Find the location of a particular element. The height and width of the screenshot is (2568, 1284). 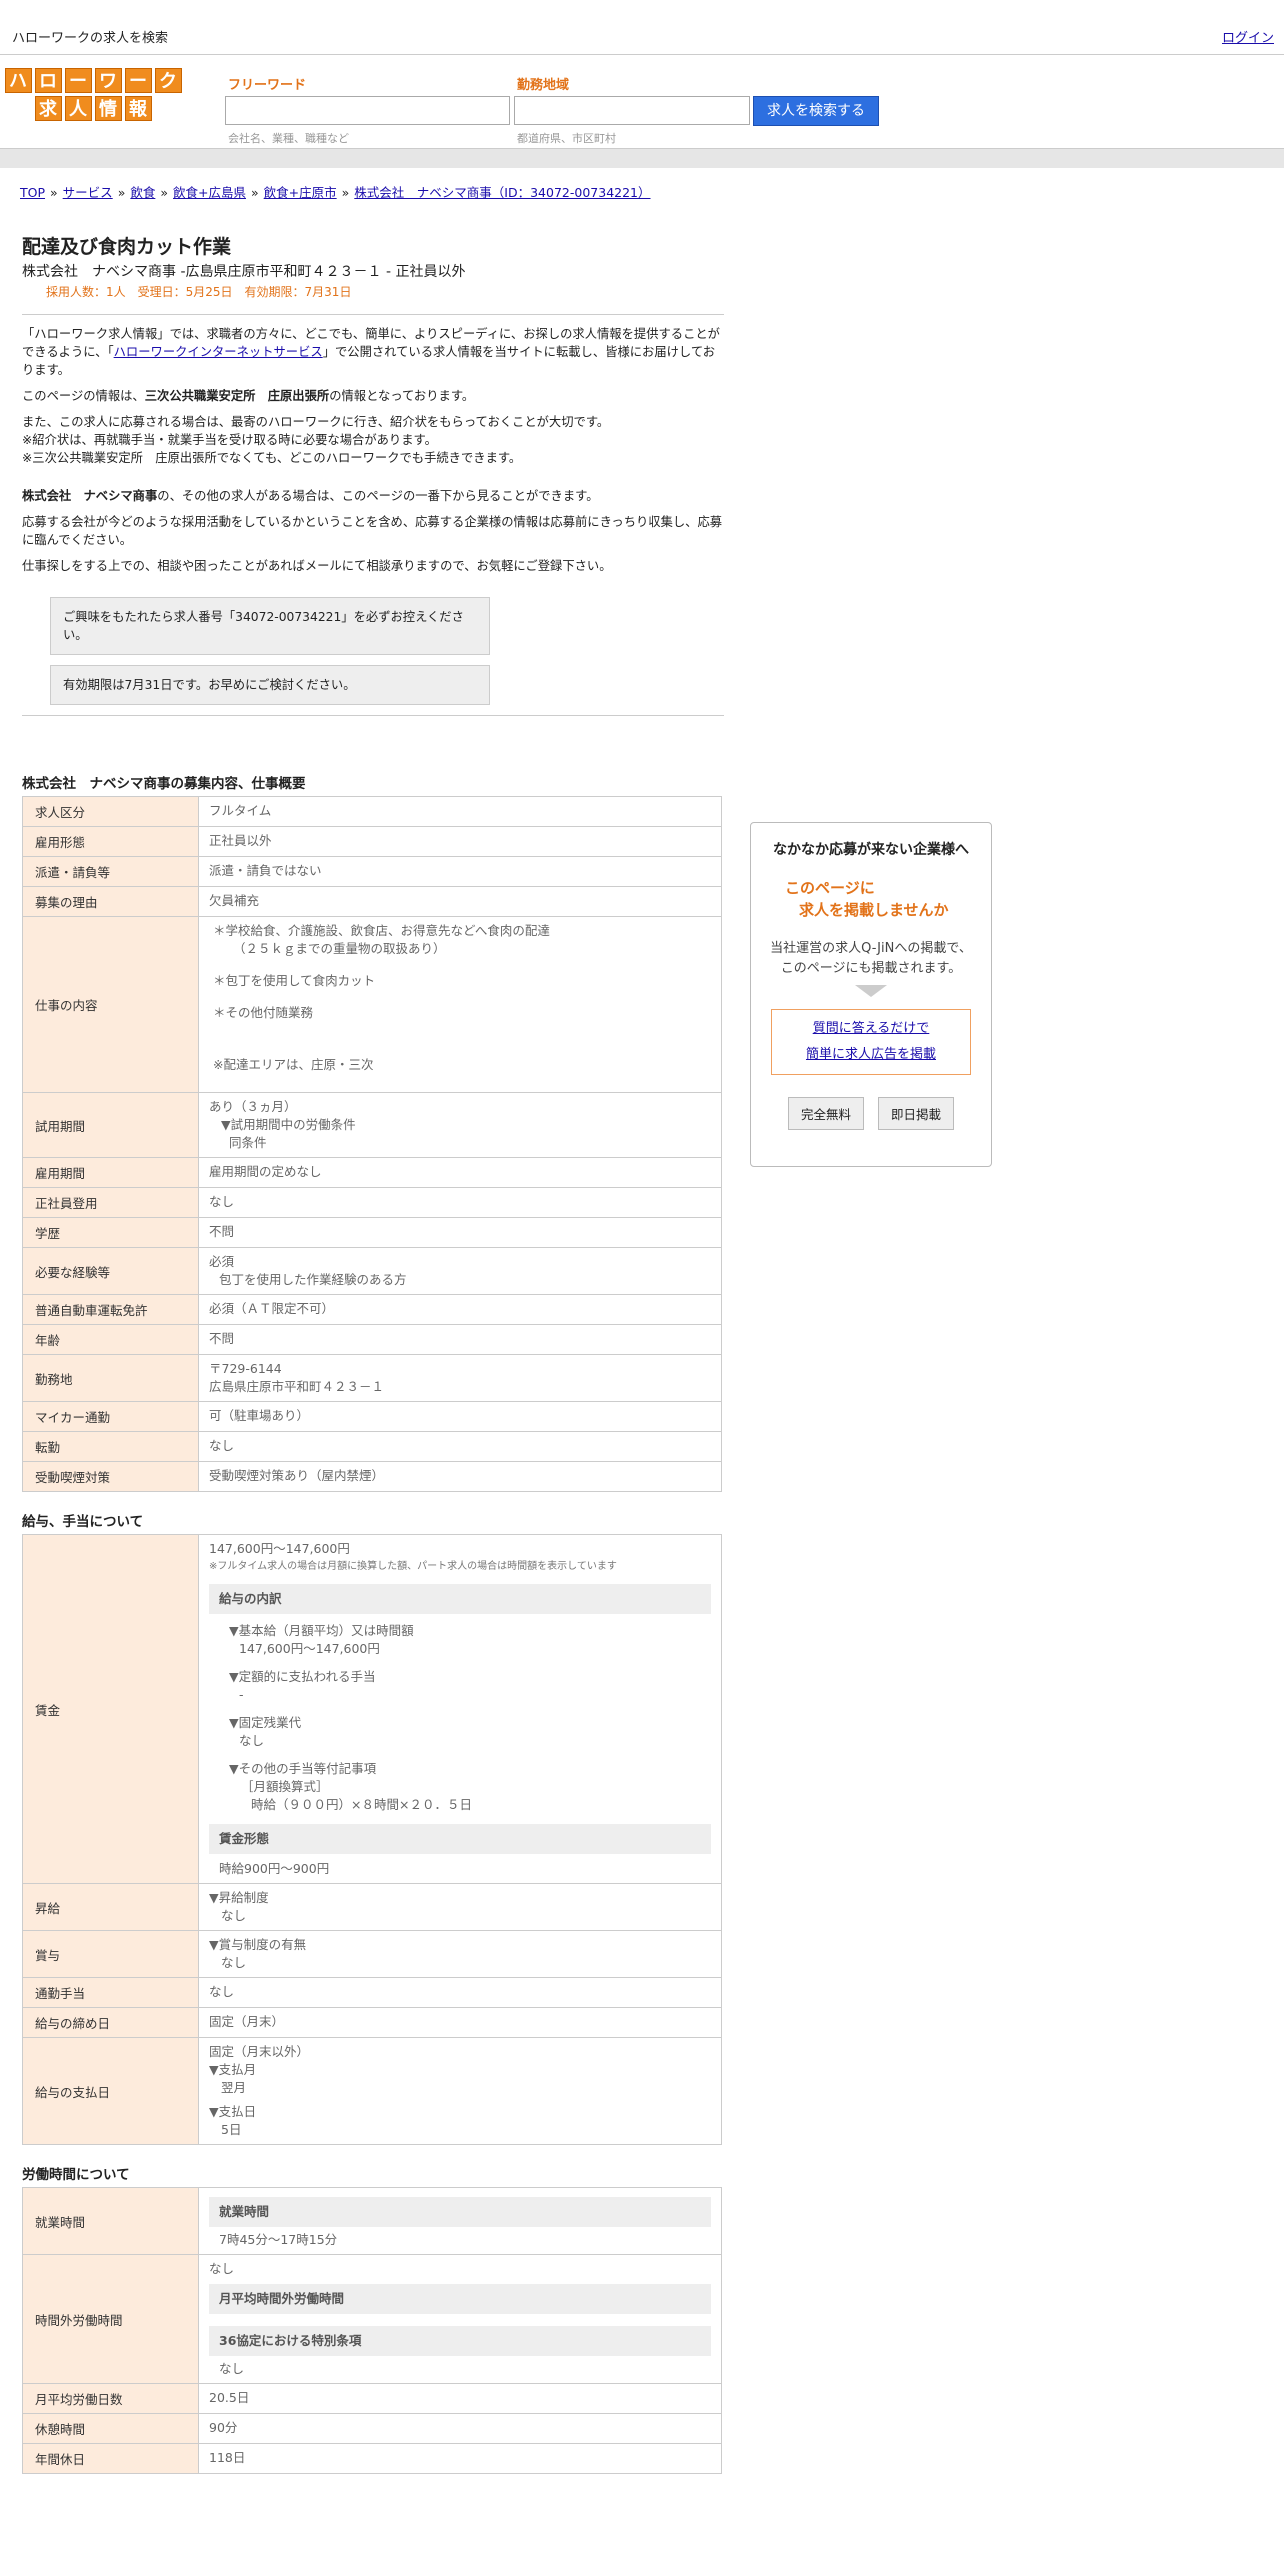

table-row: 試用期間 あり（３ヵ月） ▼試用期間中の労働条件 同条件 is located at coordinates (372, 1125).